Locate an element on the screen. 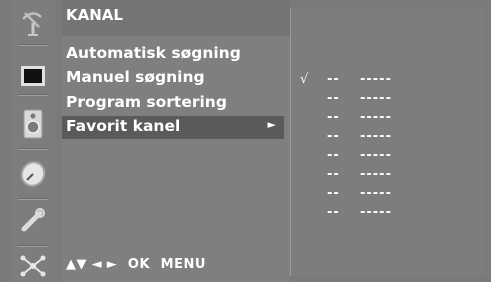 Image resolution: width=491 pixels, height=282 pixels. favorite-slot-4: -- ----- is located at coordinates (388, 138).